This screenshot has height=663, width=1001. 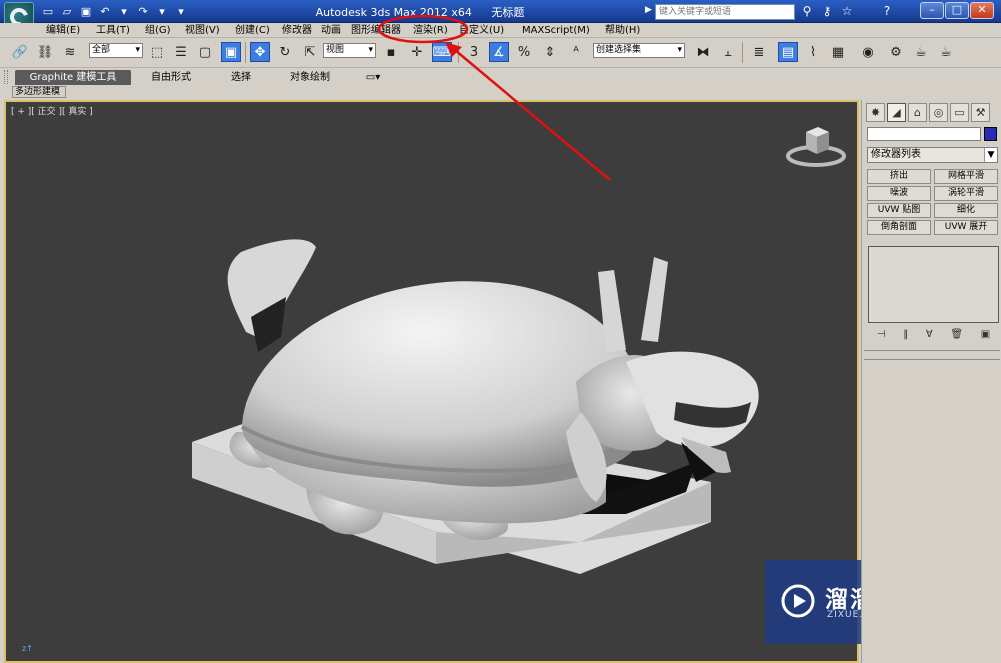 What do you see at coordinates (896, 112) in the screenshot?
I see `modify-icon: ◢` at bounding box center [896, 112].